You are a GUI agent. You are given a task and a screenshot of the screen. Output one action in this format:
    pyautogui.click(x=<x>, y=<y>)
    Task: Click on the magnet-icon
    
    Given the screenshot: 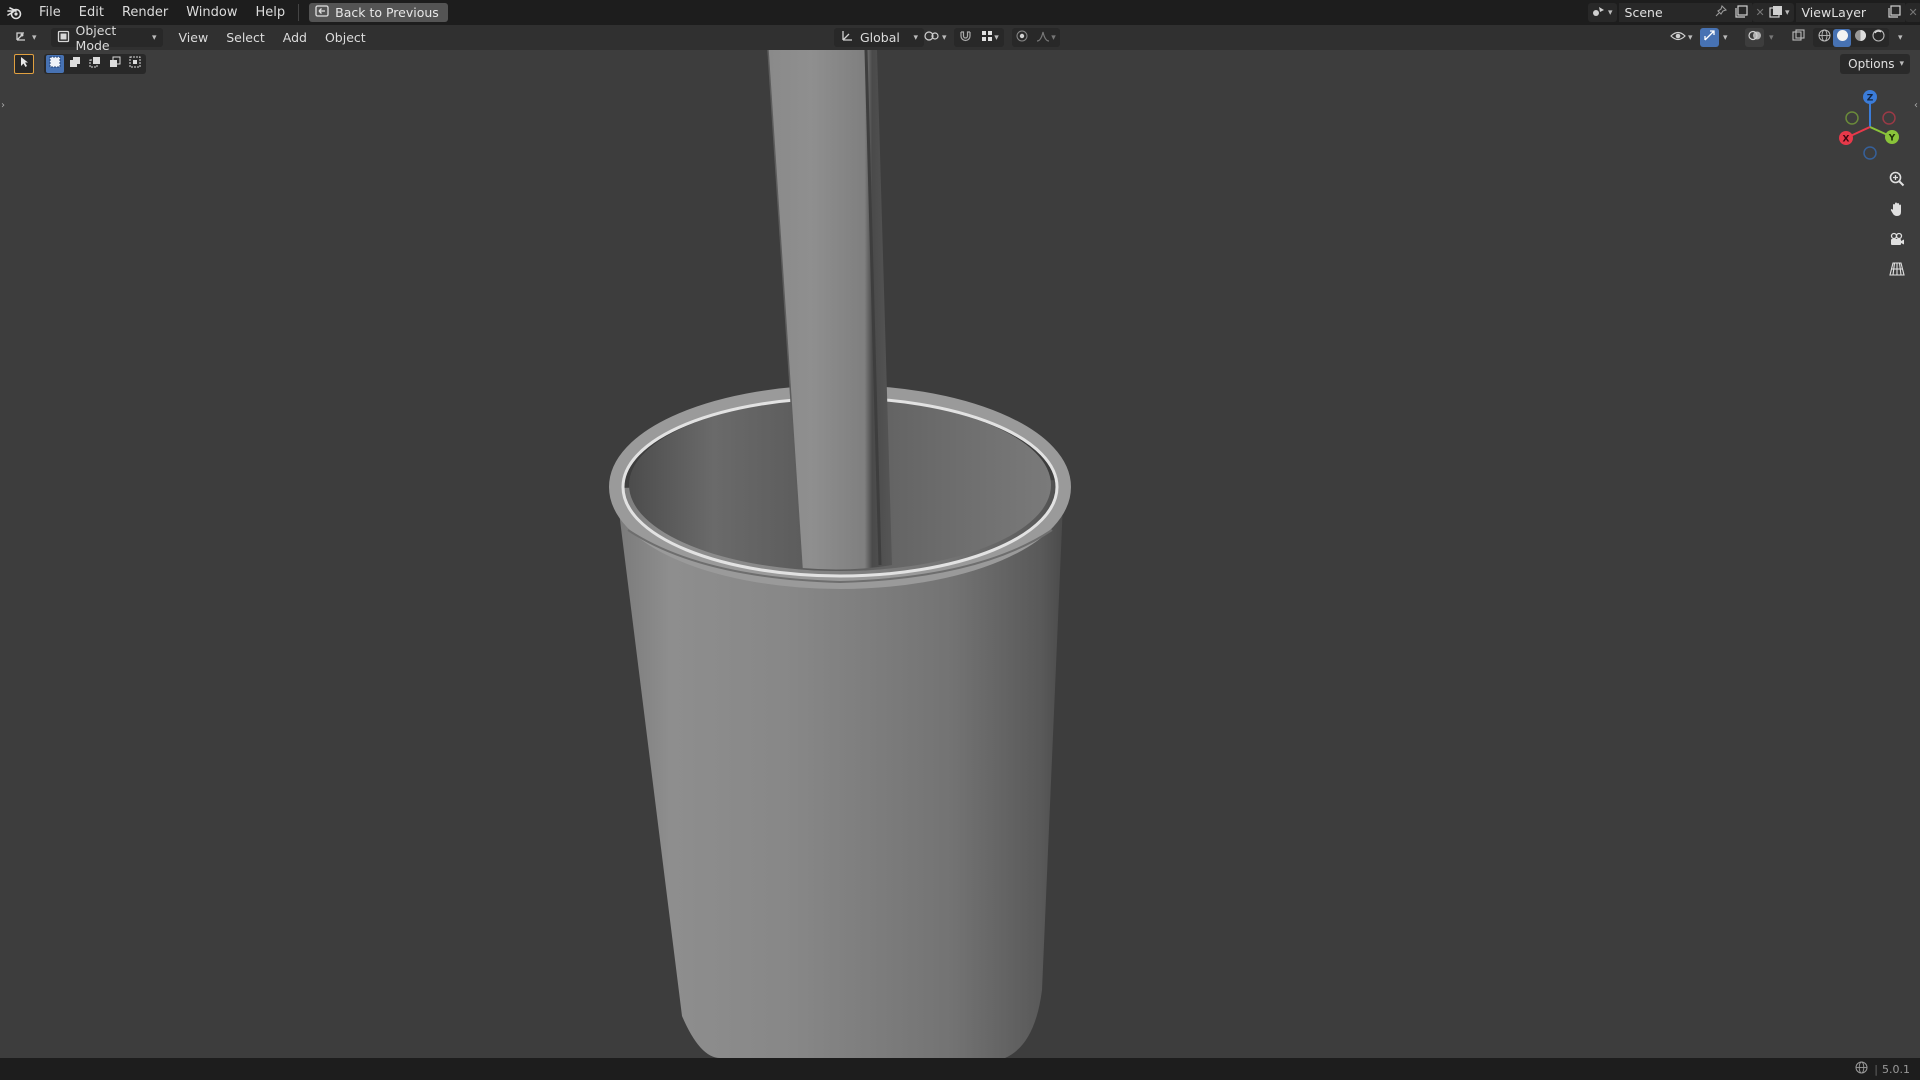 What is the action you would take?
    pyautogui.click(x=965, y=37)
    